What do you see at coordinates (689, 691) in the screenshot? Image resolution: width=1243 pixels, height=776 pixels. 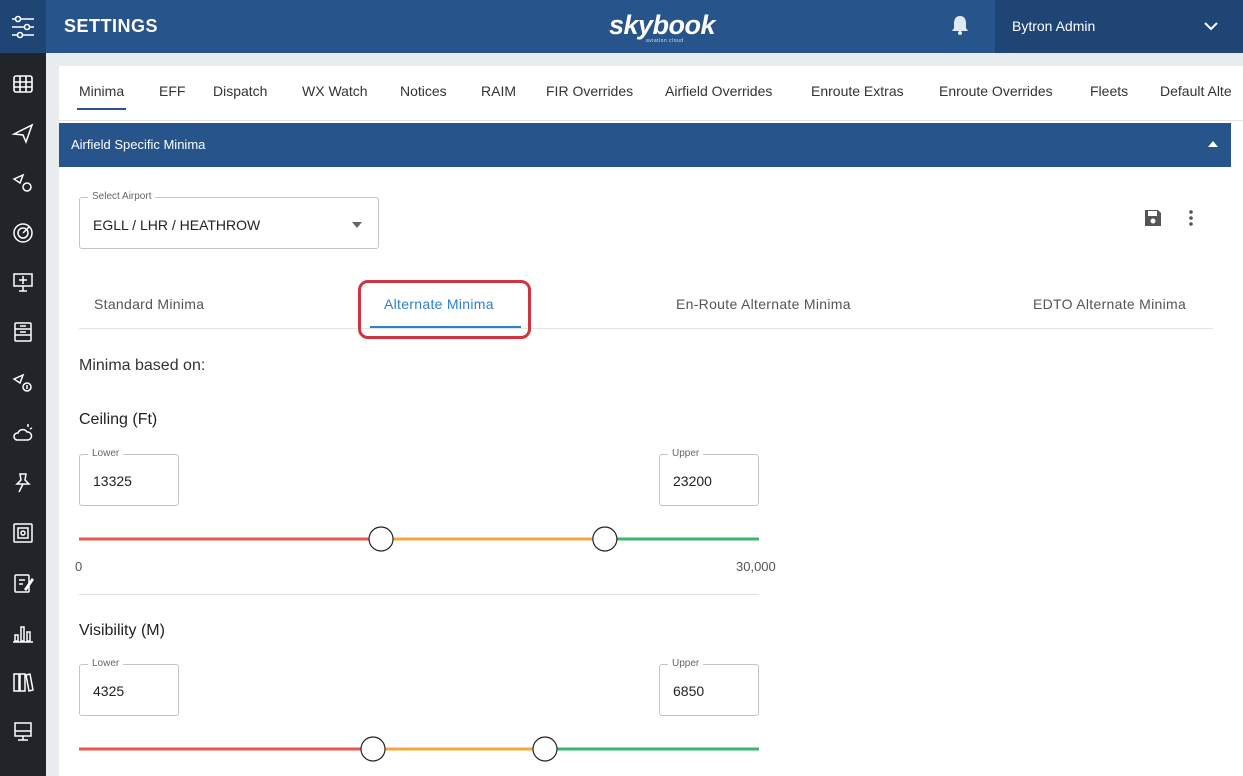 I see `visibility-upper-value: 6850` at bounding box center [689, 691].